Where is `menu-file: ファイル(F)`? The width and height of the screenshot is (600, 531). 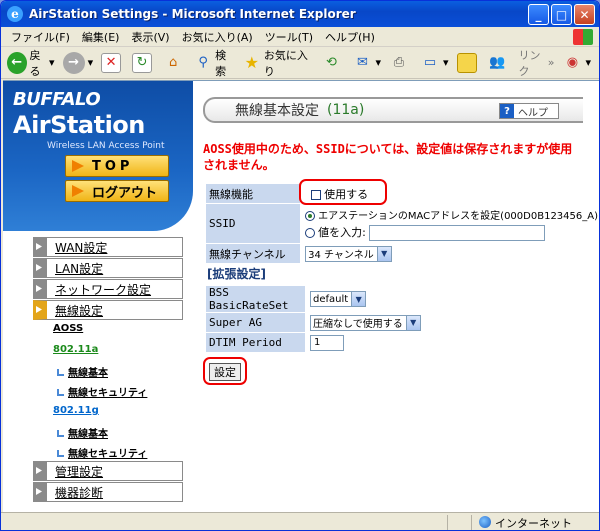
menu-file: ファイル(F) is located at coordinates (40, 37).